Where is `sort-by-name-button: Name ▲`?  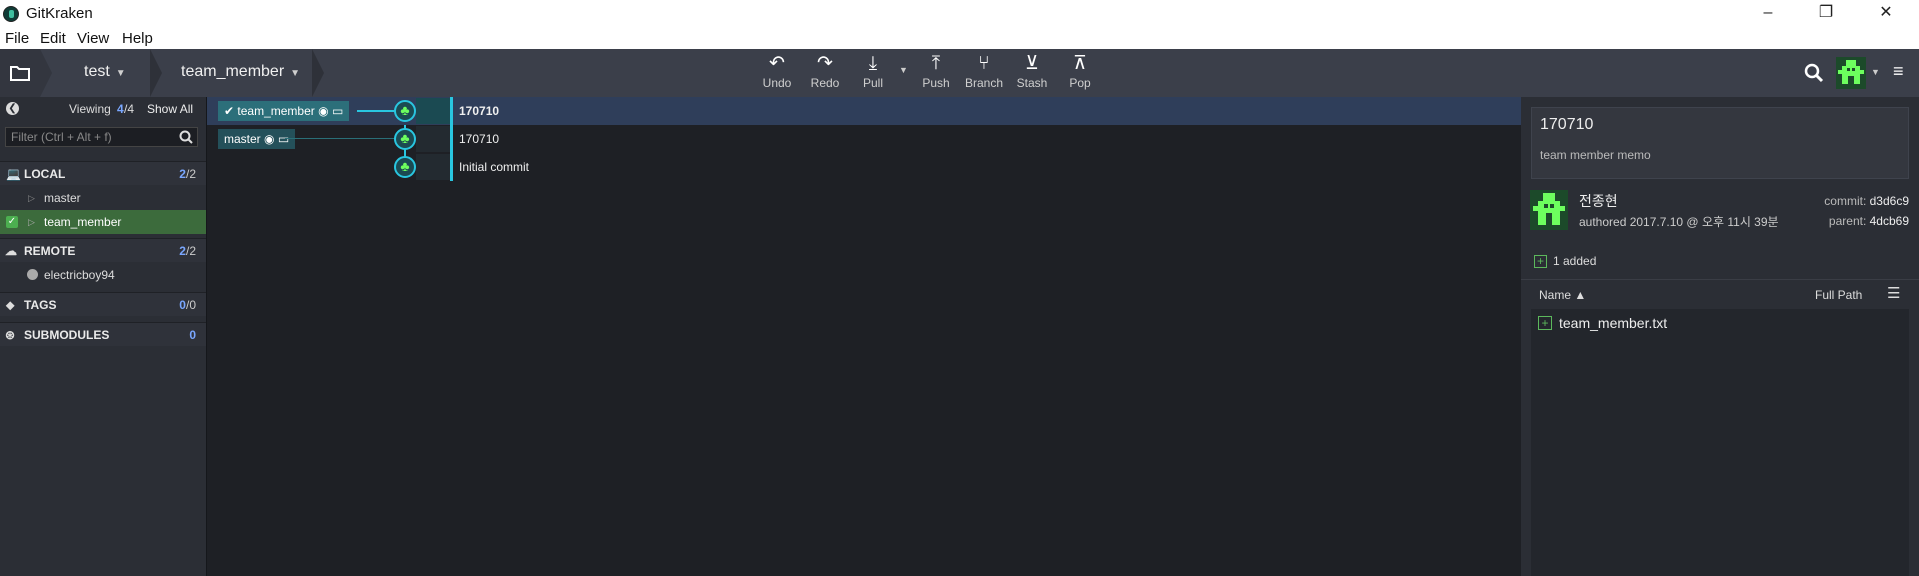
sort-by-name-button: Name ▲ is located at coordinates (1562, 295).